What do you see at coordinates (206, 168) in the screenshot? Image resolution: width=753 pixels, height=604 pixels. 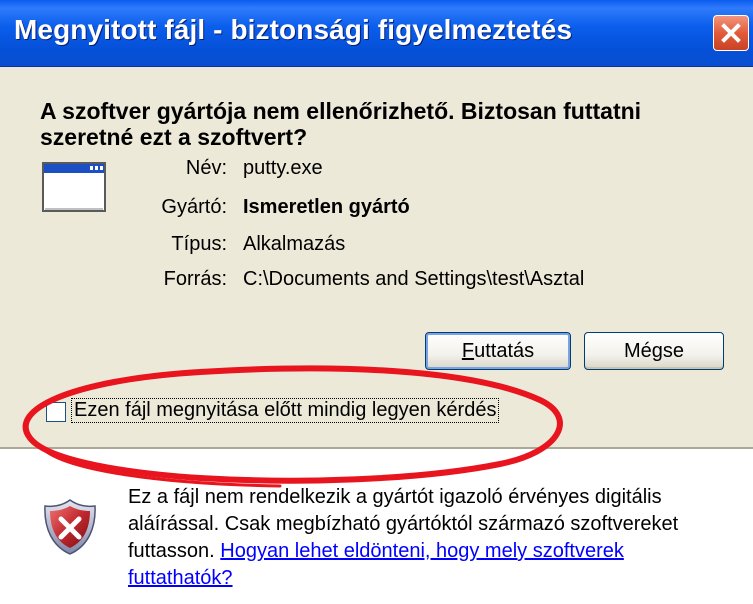 I see `name-label: Név:` at bounding box center [206, 168].